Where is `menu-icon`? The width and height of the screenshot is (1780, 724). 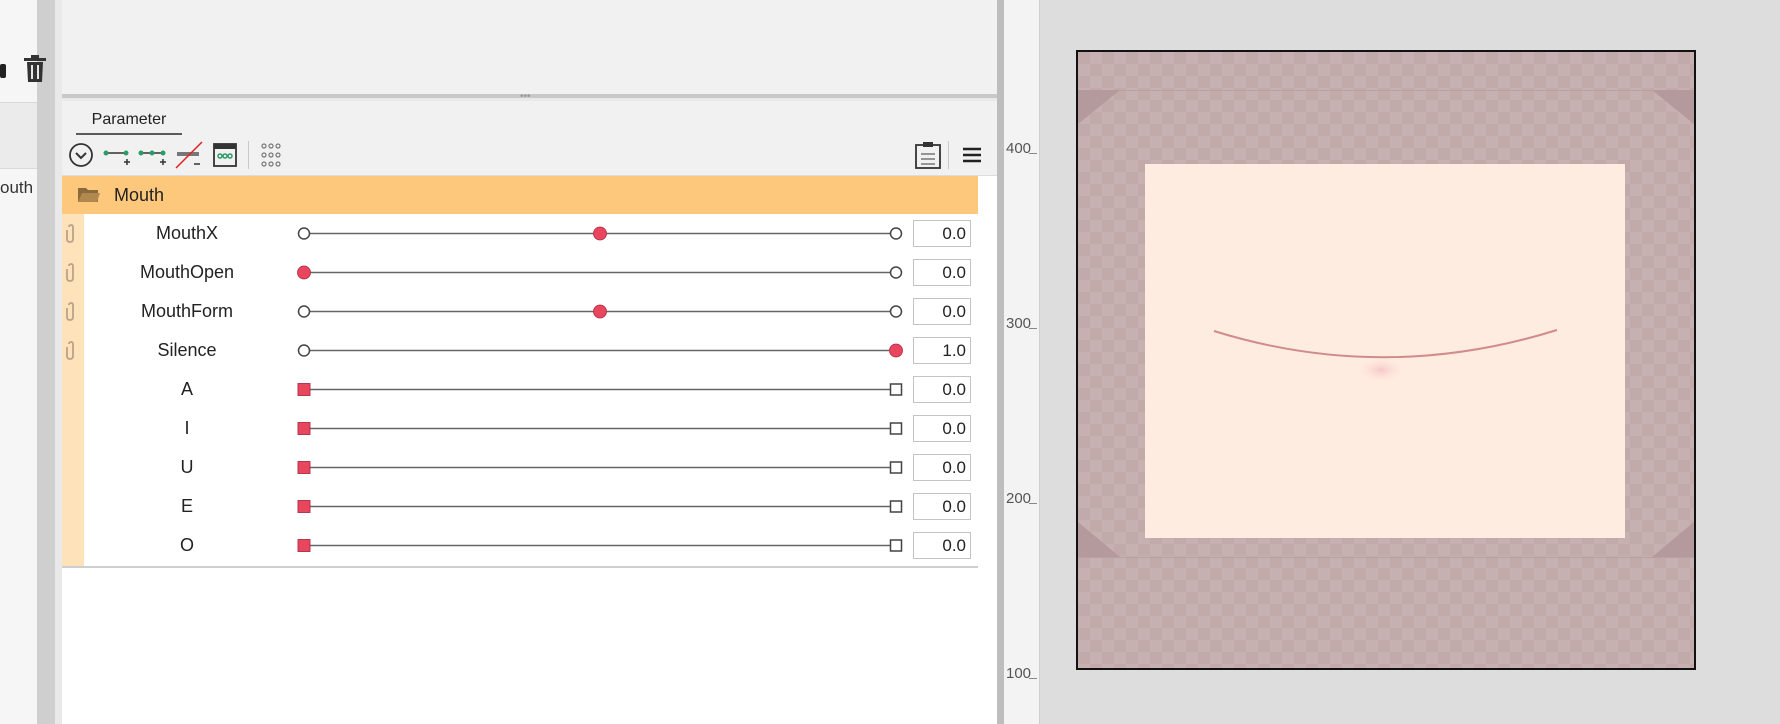
menu-icon is located at coordinates (972, 155).